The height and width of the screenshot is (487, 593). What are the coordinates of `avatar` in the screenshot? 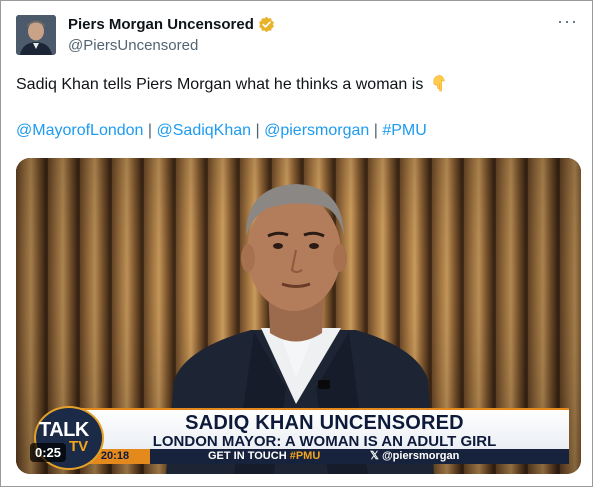 It's located at (36, 35).